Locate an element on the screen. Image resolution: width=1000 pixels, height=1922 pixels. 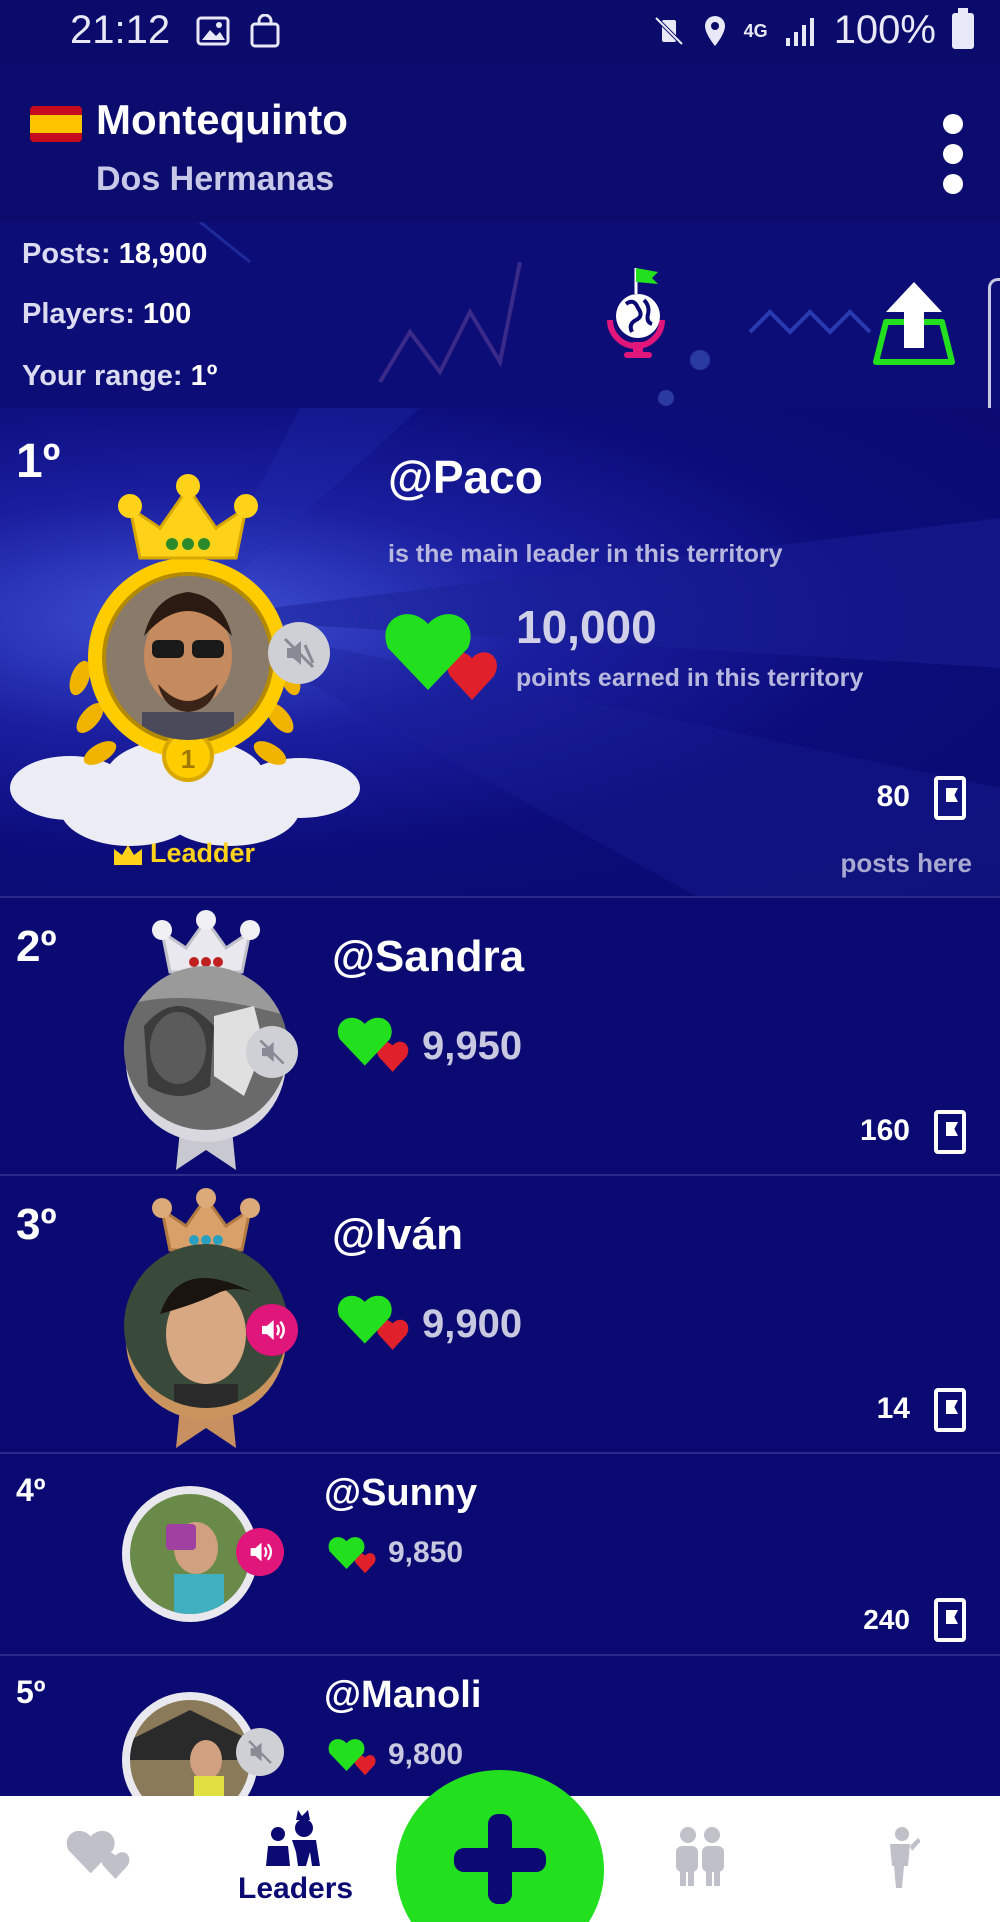
points: 9,850 is located at coordinates (426, 1552).